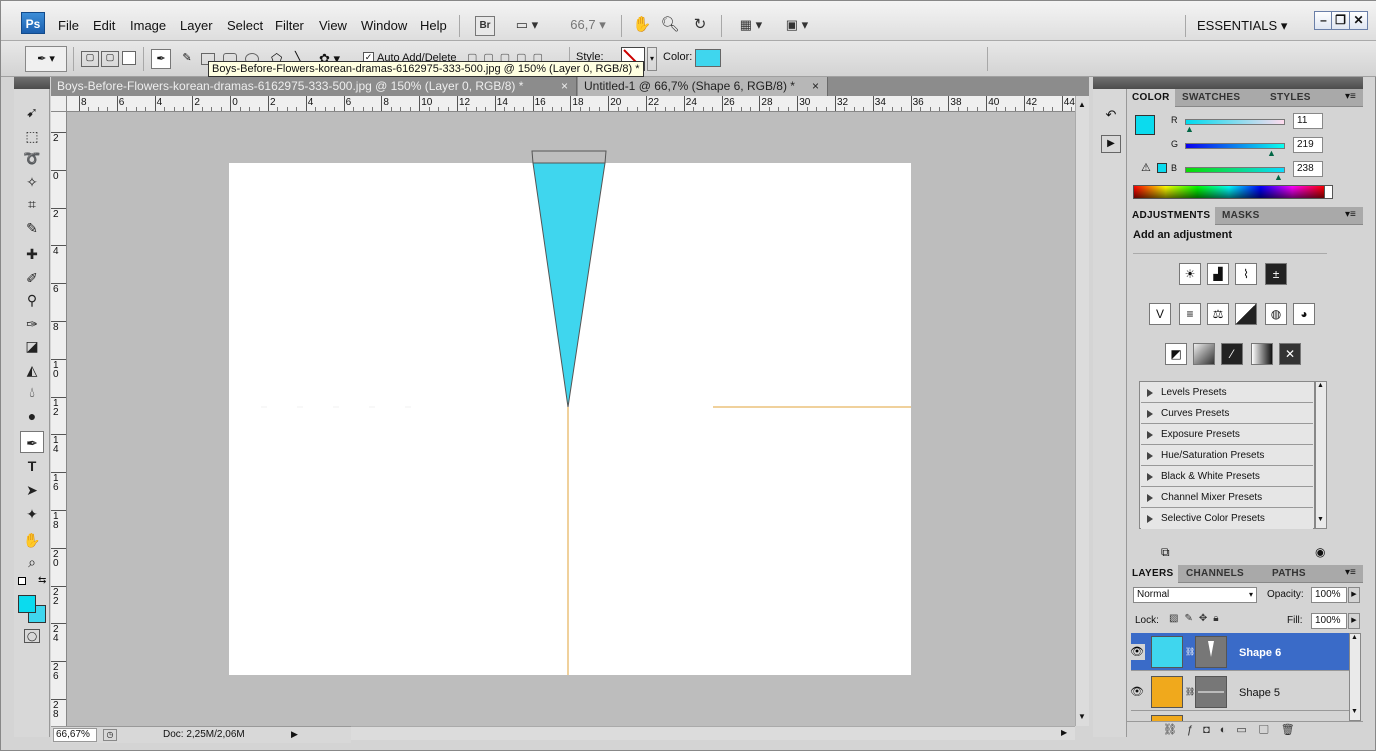 This screenshot has height=751, width=1376. I want to click on toolbar-collapse-strip, so click(32, 83).